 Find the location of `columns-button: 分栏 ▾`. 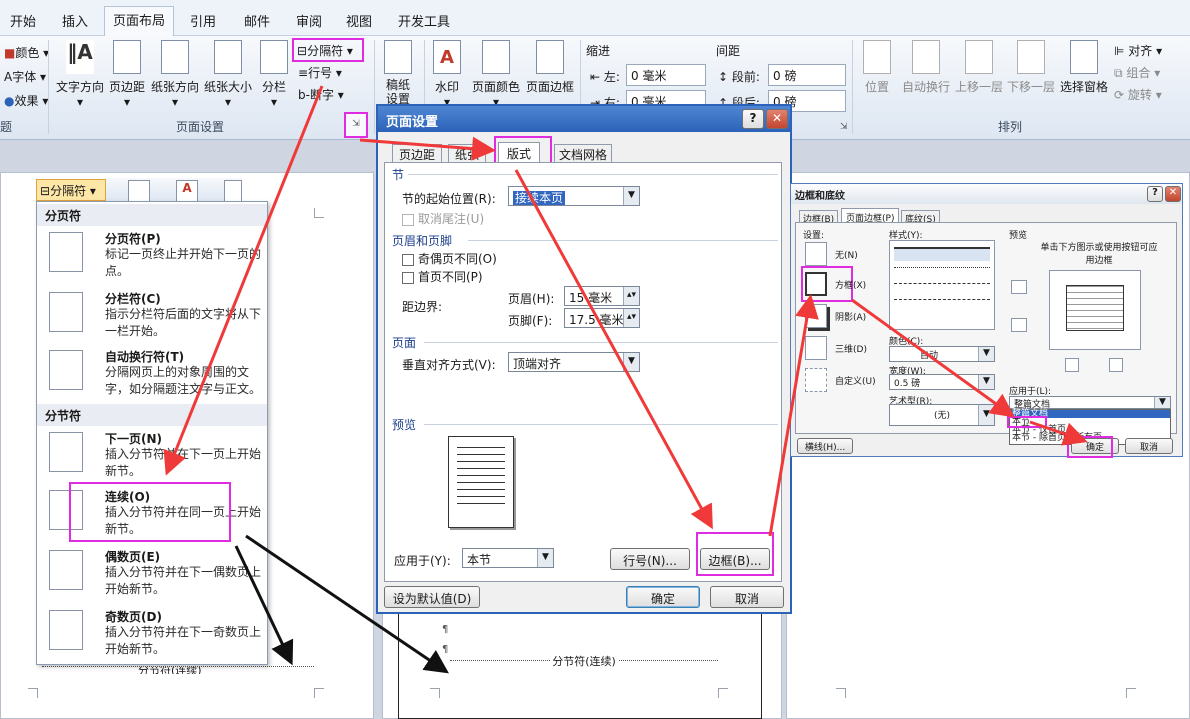

columns-button: 分栏 ▾ is located at coordinates (274, 74).